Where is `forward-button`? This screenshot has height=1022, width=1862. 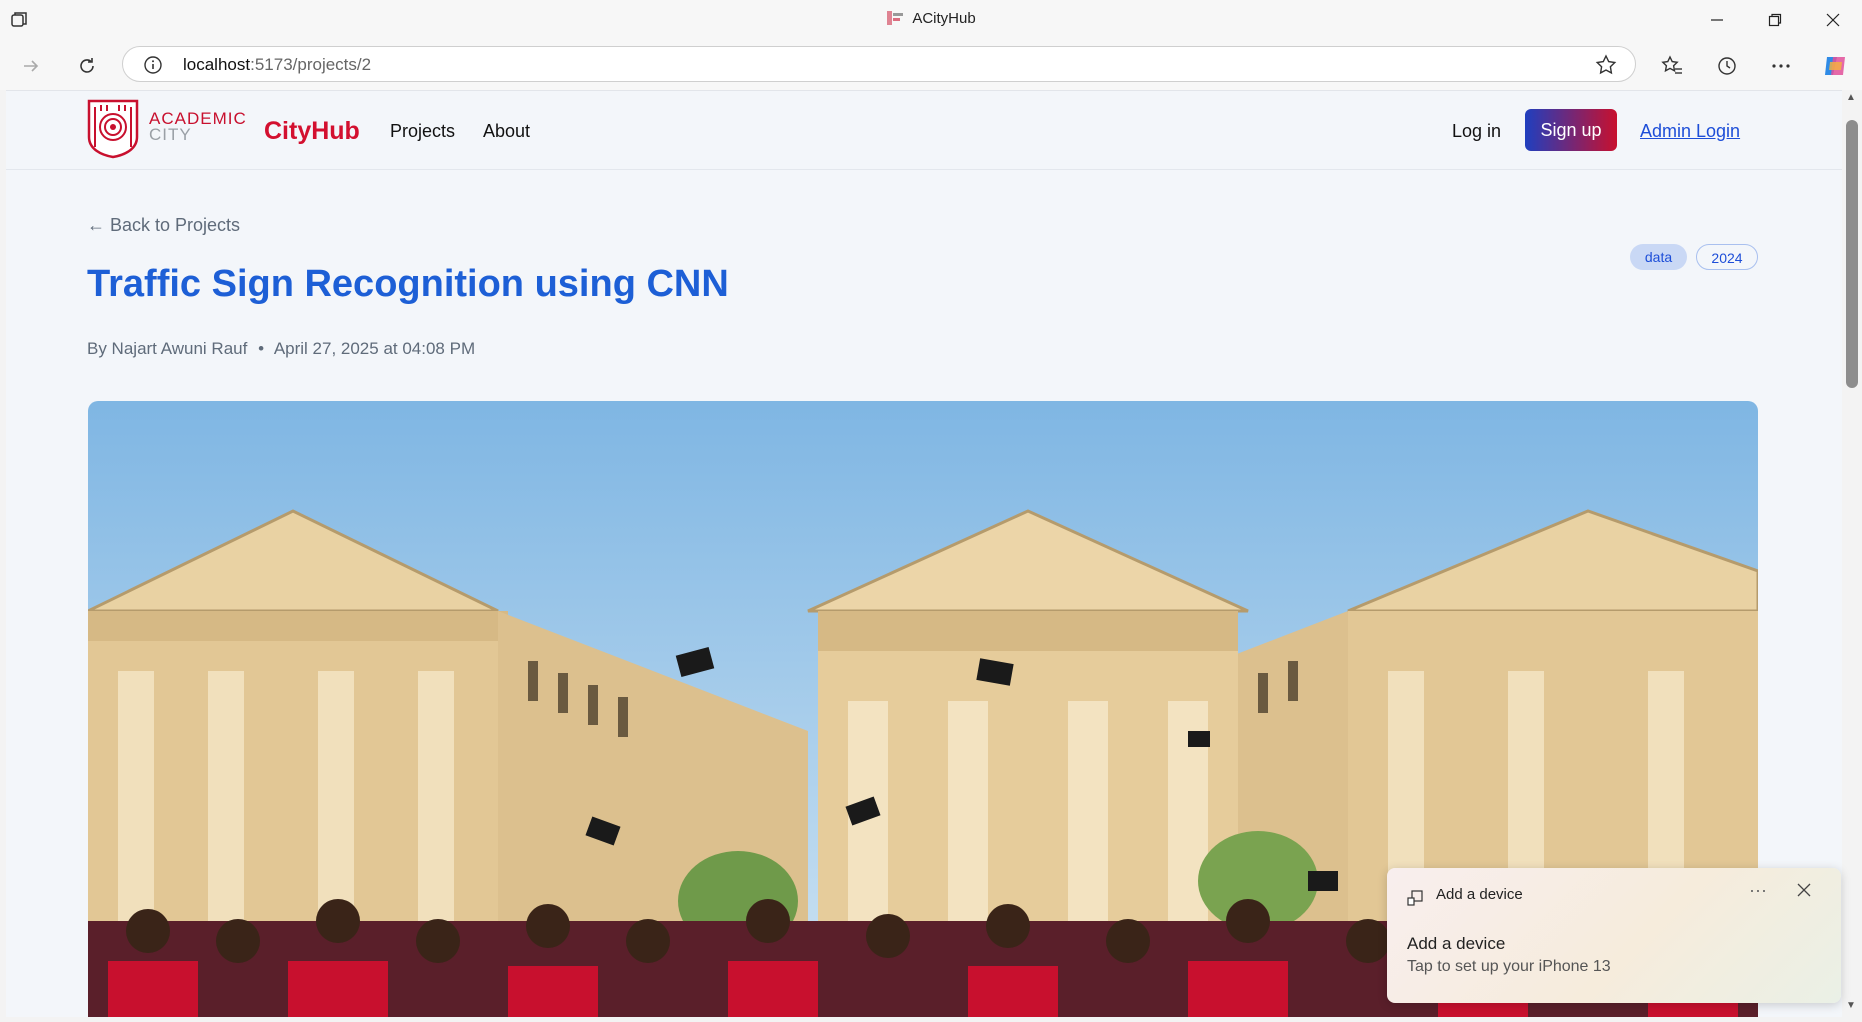 forward-button is located at coordinates (31, 66).